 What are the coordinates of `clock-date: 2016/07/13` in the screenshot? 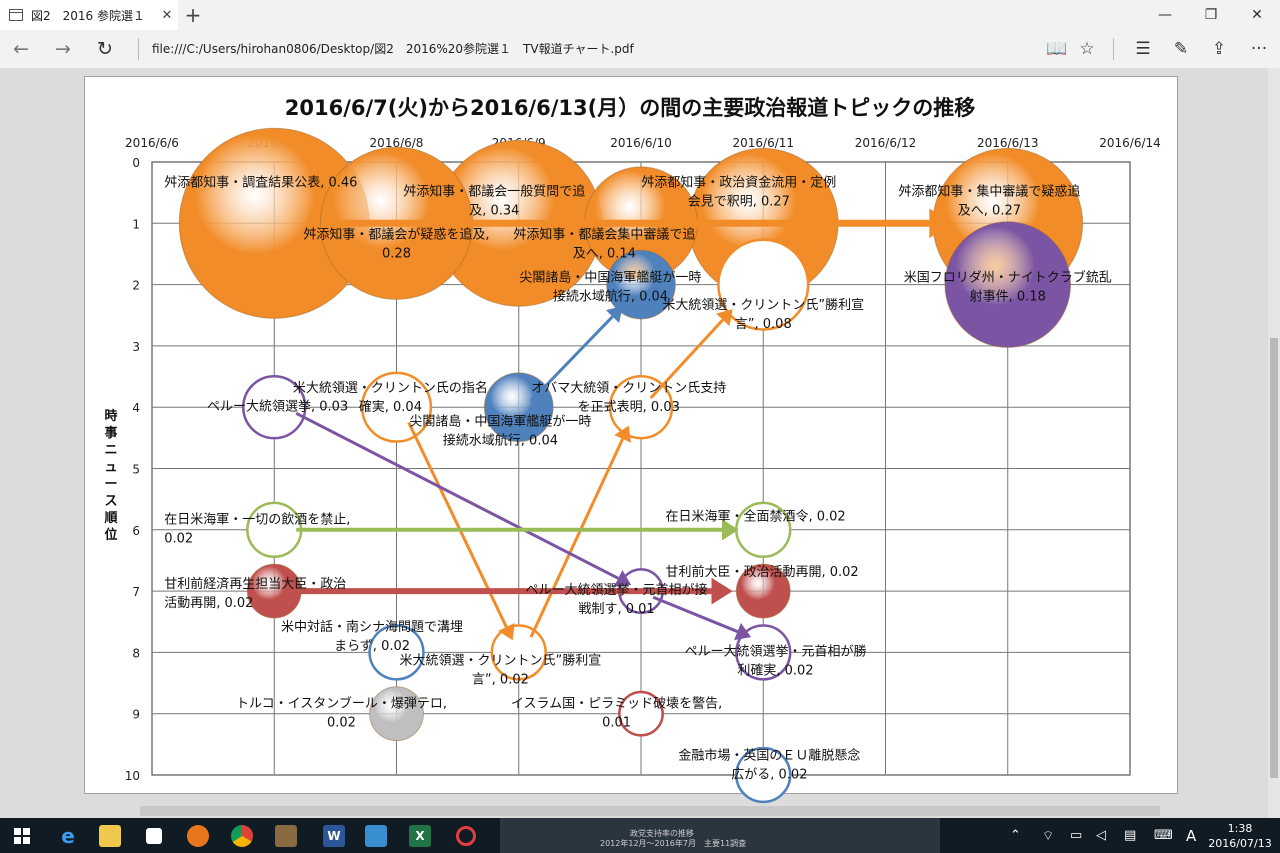 It's located at (1240, 843).